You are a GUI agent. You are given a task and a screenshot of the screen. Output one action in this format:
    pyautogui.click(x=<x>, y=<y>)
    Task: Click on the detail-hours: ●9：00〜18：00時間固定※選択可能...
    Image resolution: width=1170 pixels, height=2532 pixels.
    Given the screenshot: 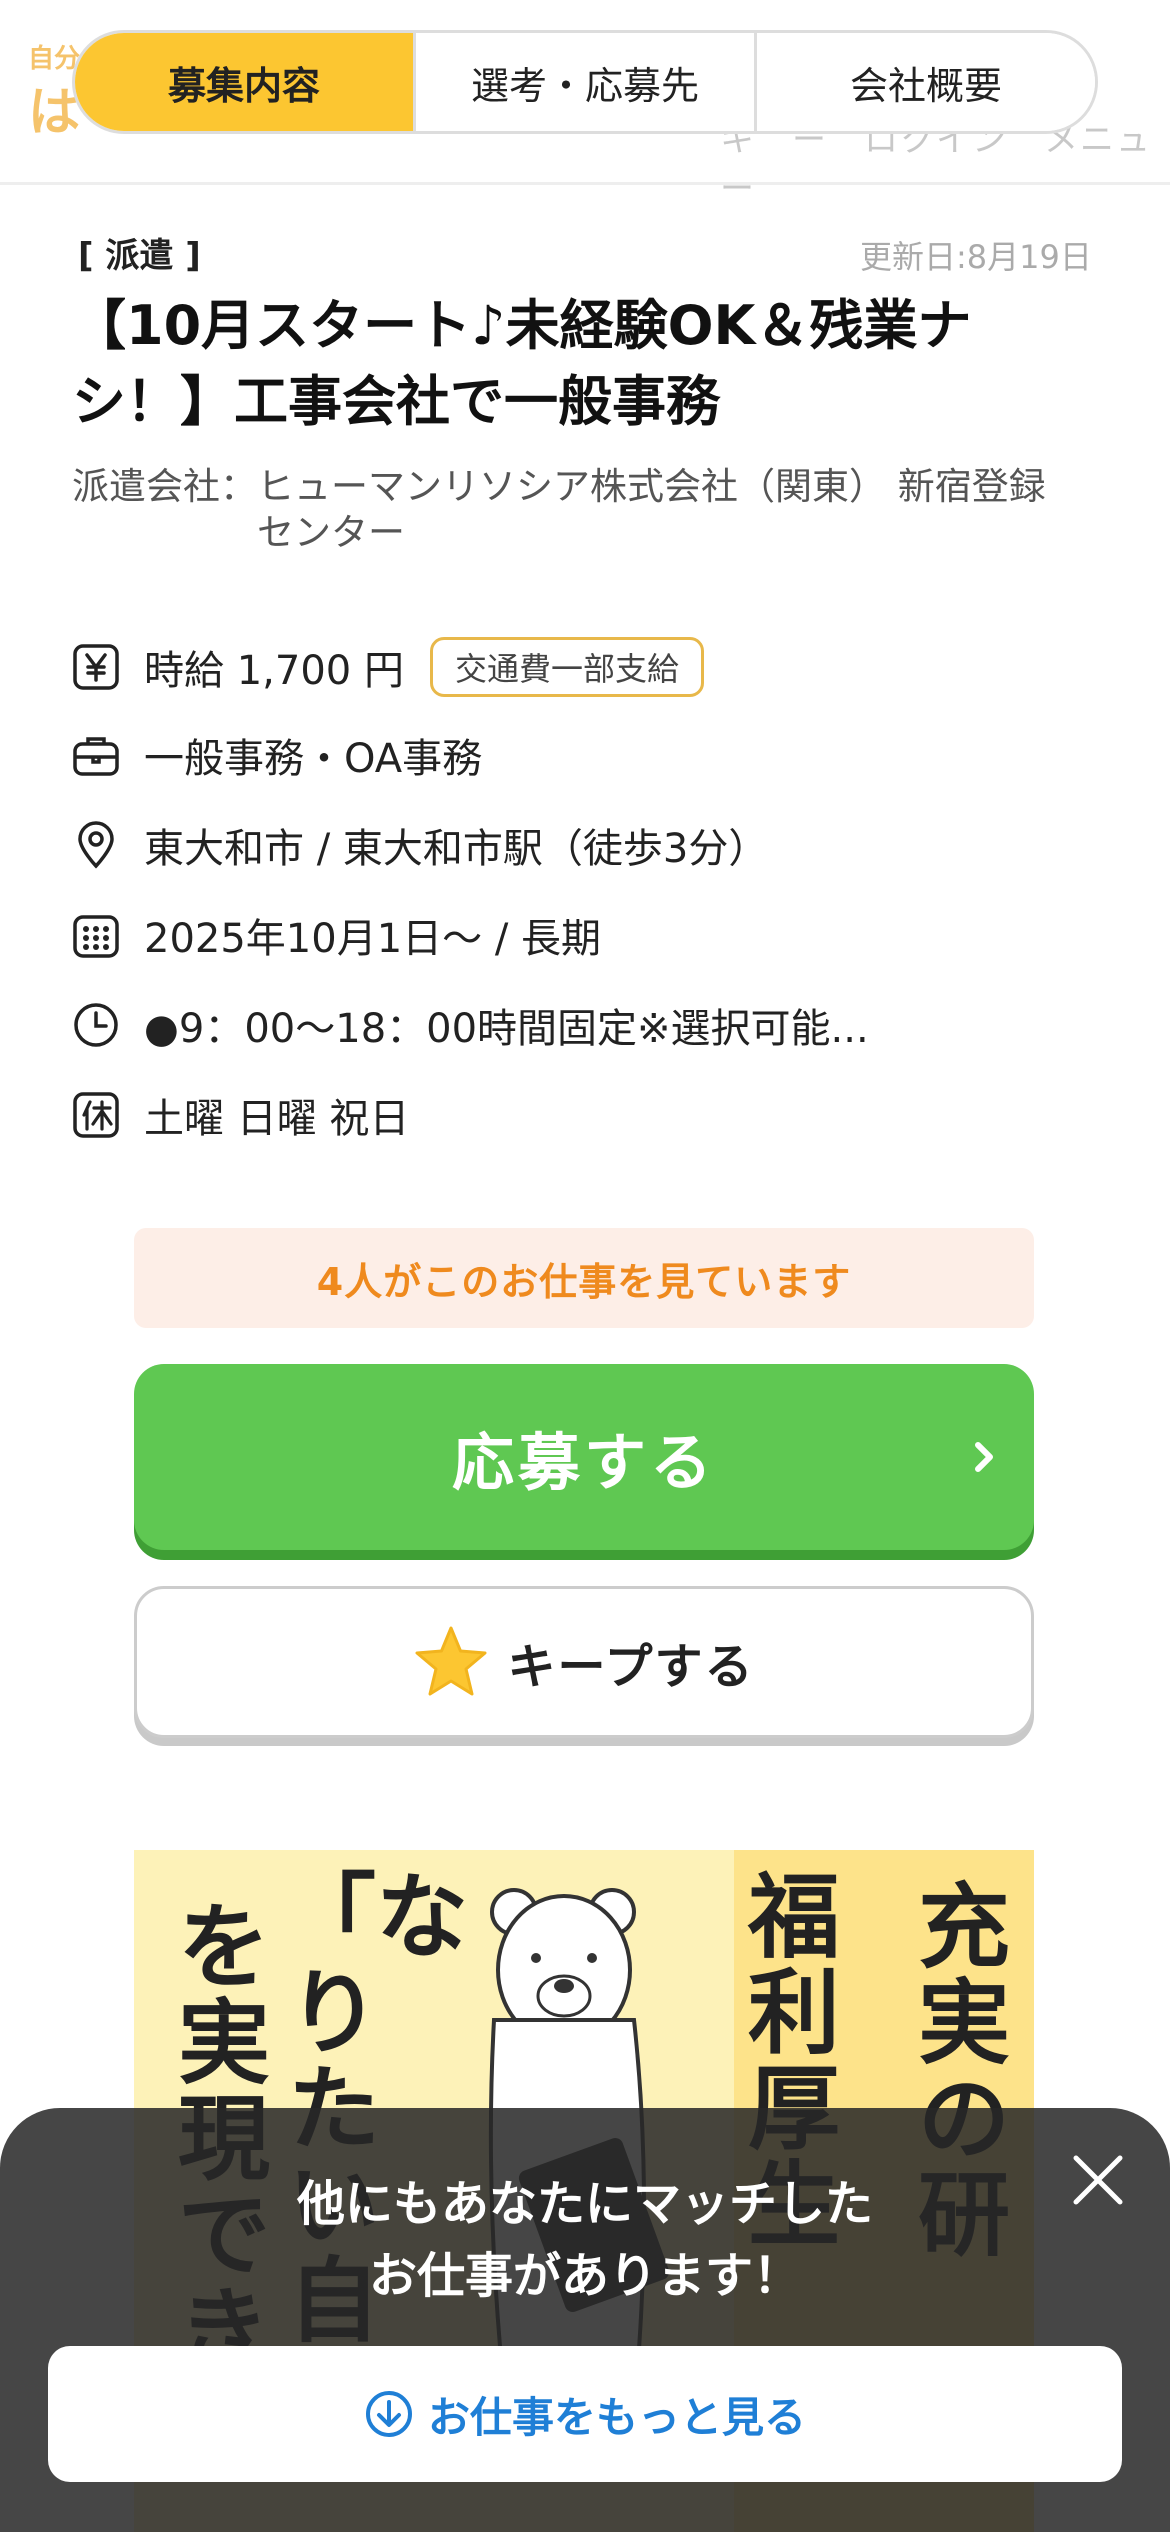 What is the action you would take?
    pyautogui.click(x=470, y=1025)
    